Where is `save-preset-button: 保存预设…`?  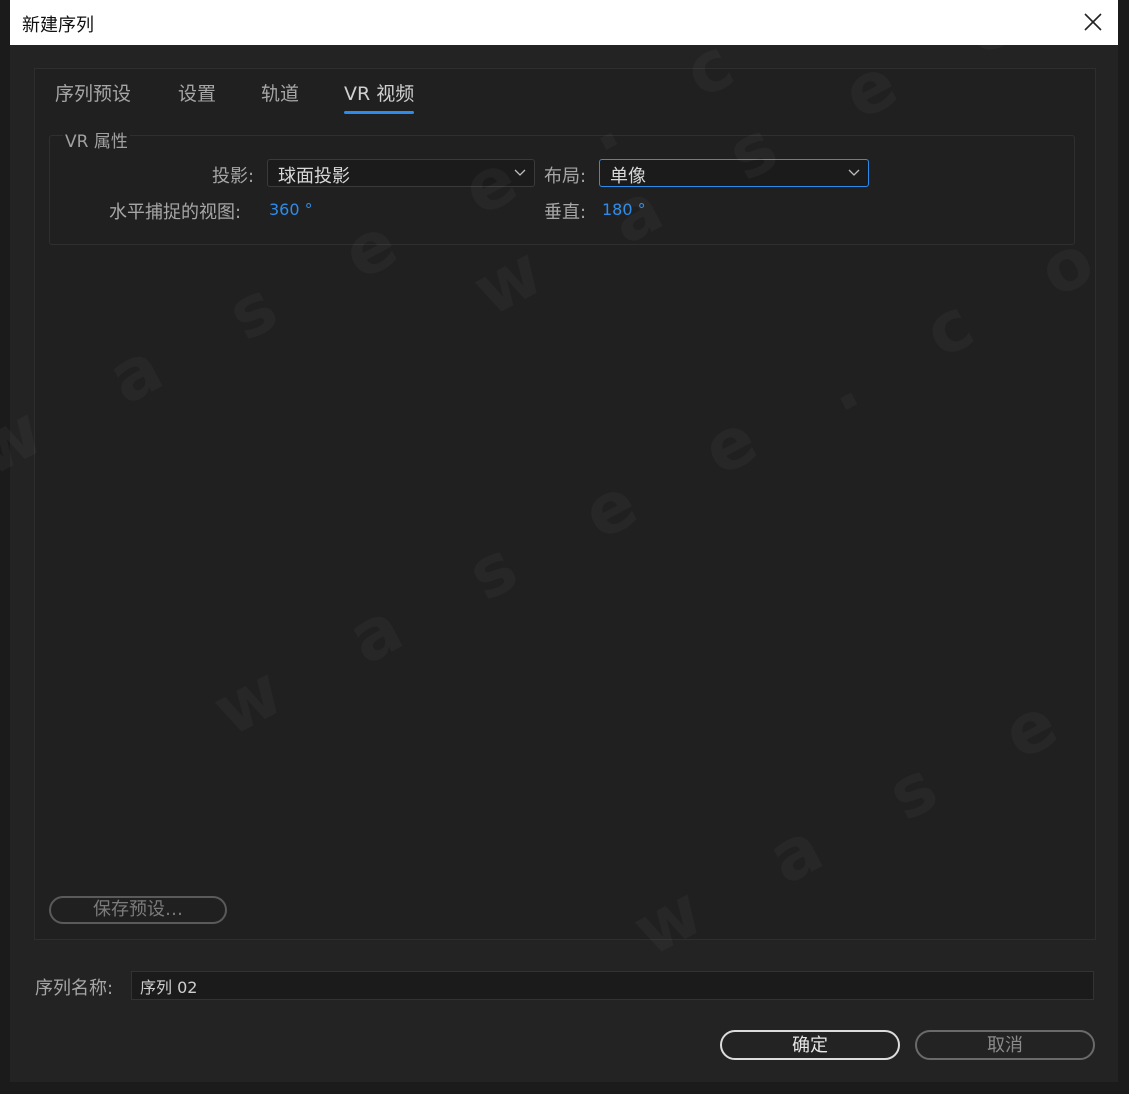 save-preset-button: 保存预设… is located at coordinates (138, 910).